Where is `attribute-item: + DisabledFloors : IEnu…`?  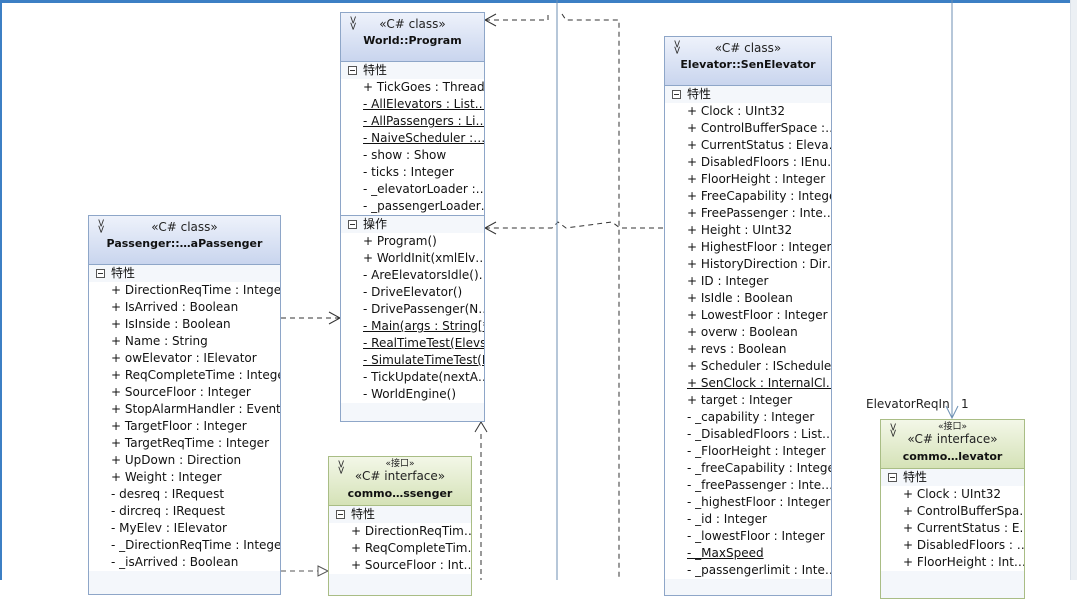
attribute-item: + DisabledFloors : IEnu… is located at coordinates (748, 162).